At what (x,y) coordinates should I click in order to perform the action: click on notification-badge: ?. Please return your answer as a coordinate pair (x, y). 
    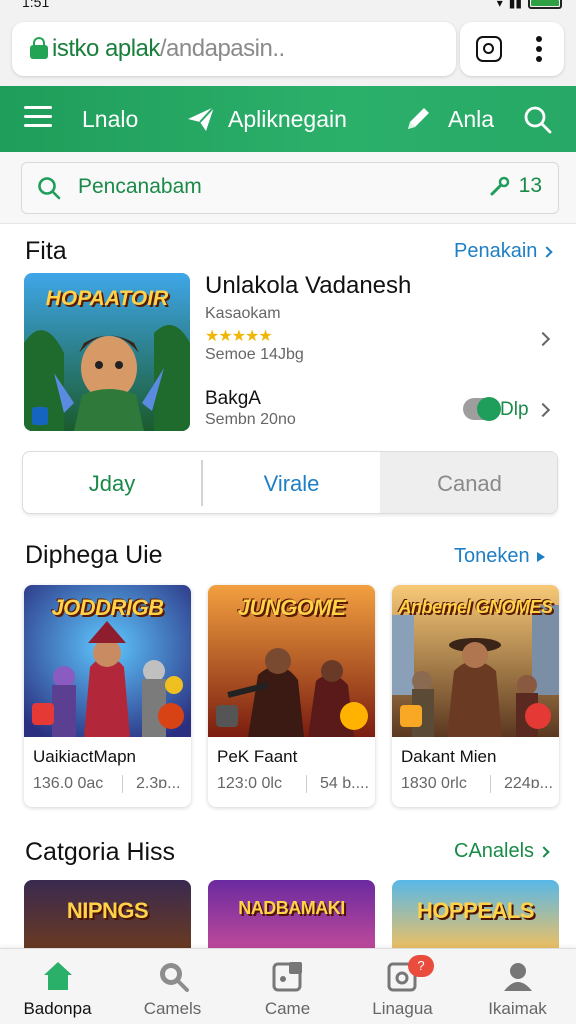
    Looking at the image, I should click on (421, 966).